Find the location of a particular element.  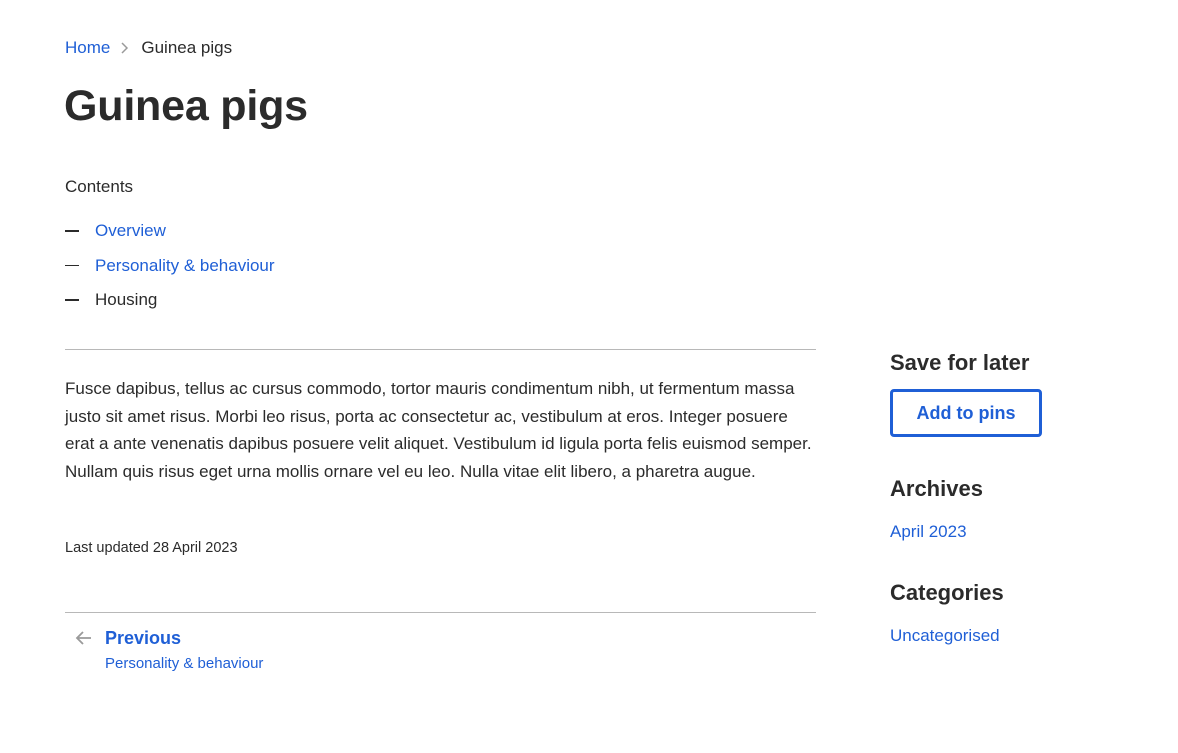

list-item: Personality & behaviour is located at coordinates (315, 266).